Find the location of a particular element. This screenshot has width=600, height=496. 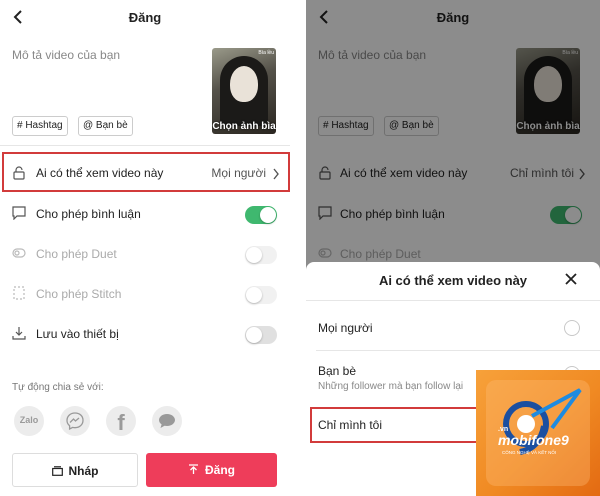

draft-button-label: Nháp is located at coordinates (83, 471).